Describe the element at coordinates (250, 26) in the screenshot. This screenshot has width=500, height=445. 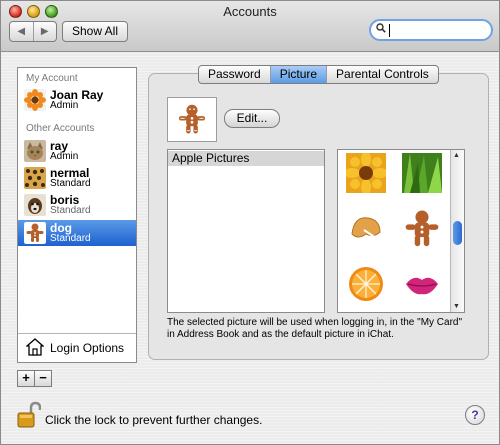
I see `title-bar: Accounts ◀ ▶ Show All` at that location.